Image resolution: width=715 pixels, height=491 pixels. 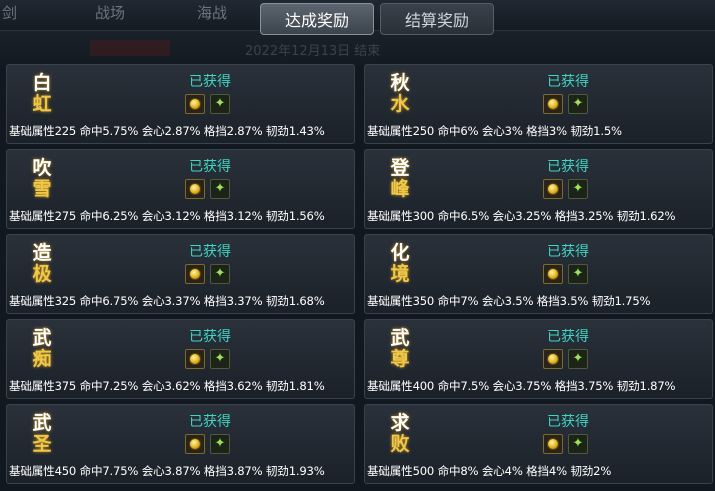 What do you see at coordinates (167, 131) in the screenshot?
I see `attribute-text: 基础属性225 命中5.75% 会心2.87% 格挡2.87% 韧劲1.43%` at bounding box center [167, 131].